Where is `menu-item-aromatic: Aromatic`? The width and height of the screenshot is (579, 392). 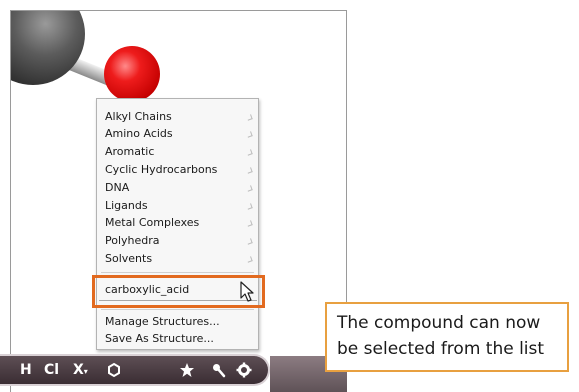
menu-item-aromatic: Aromatic is located at coordinates (177, 151).